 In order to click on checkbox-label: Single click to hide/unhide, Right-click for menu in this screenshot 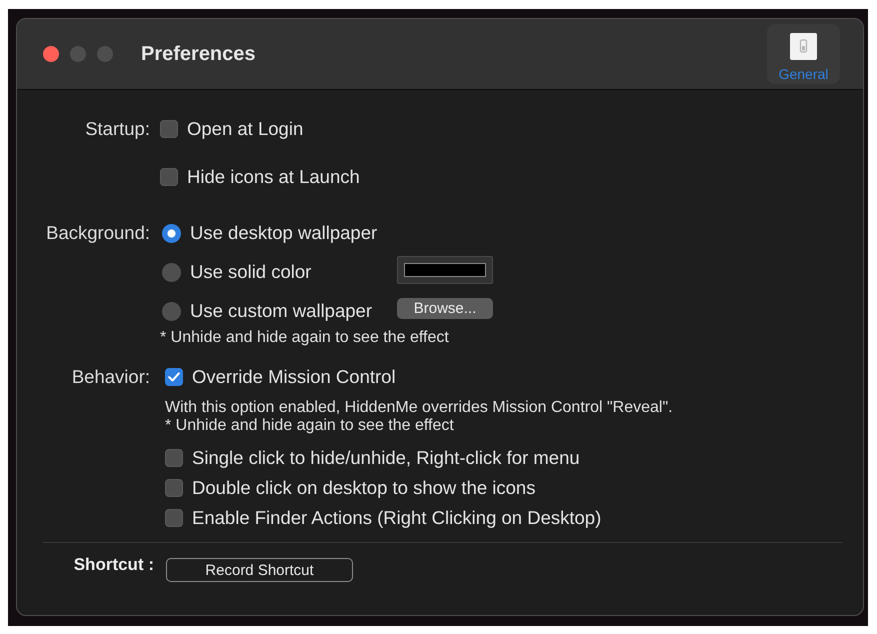, I will do `click(386, 458)`.